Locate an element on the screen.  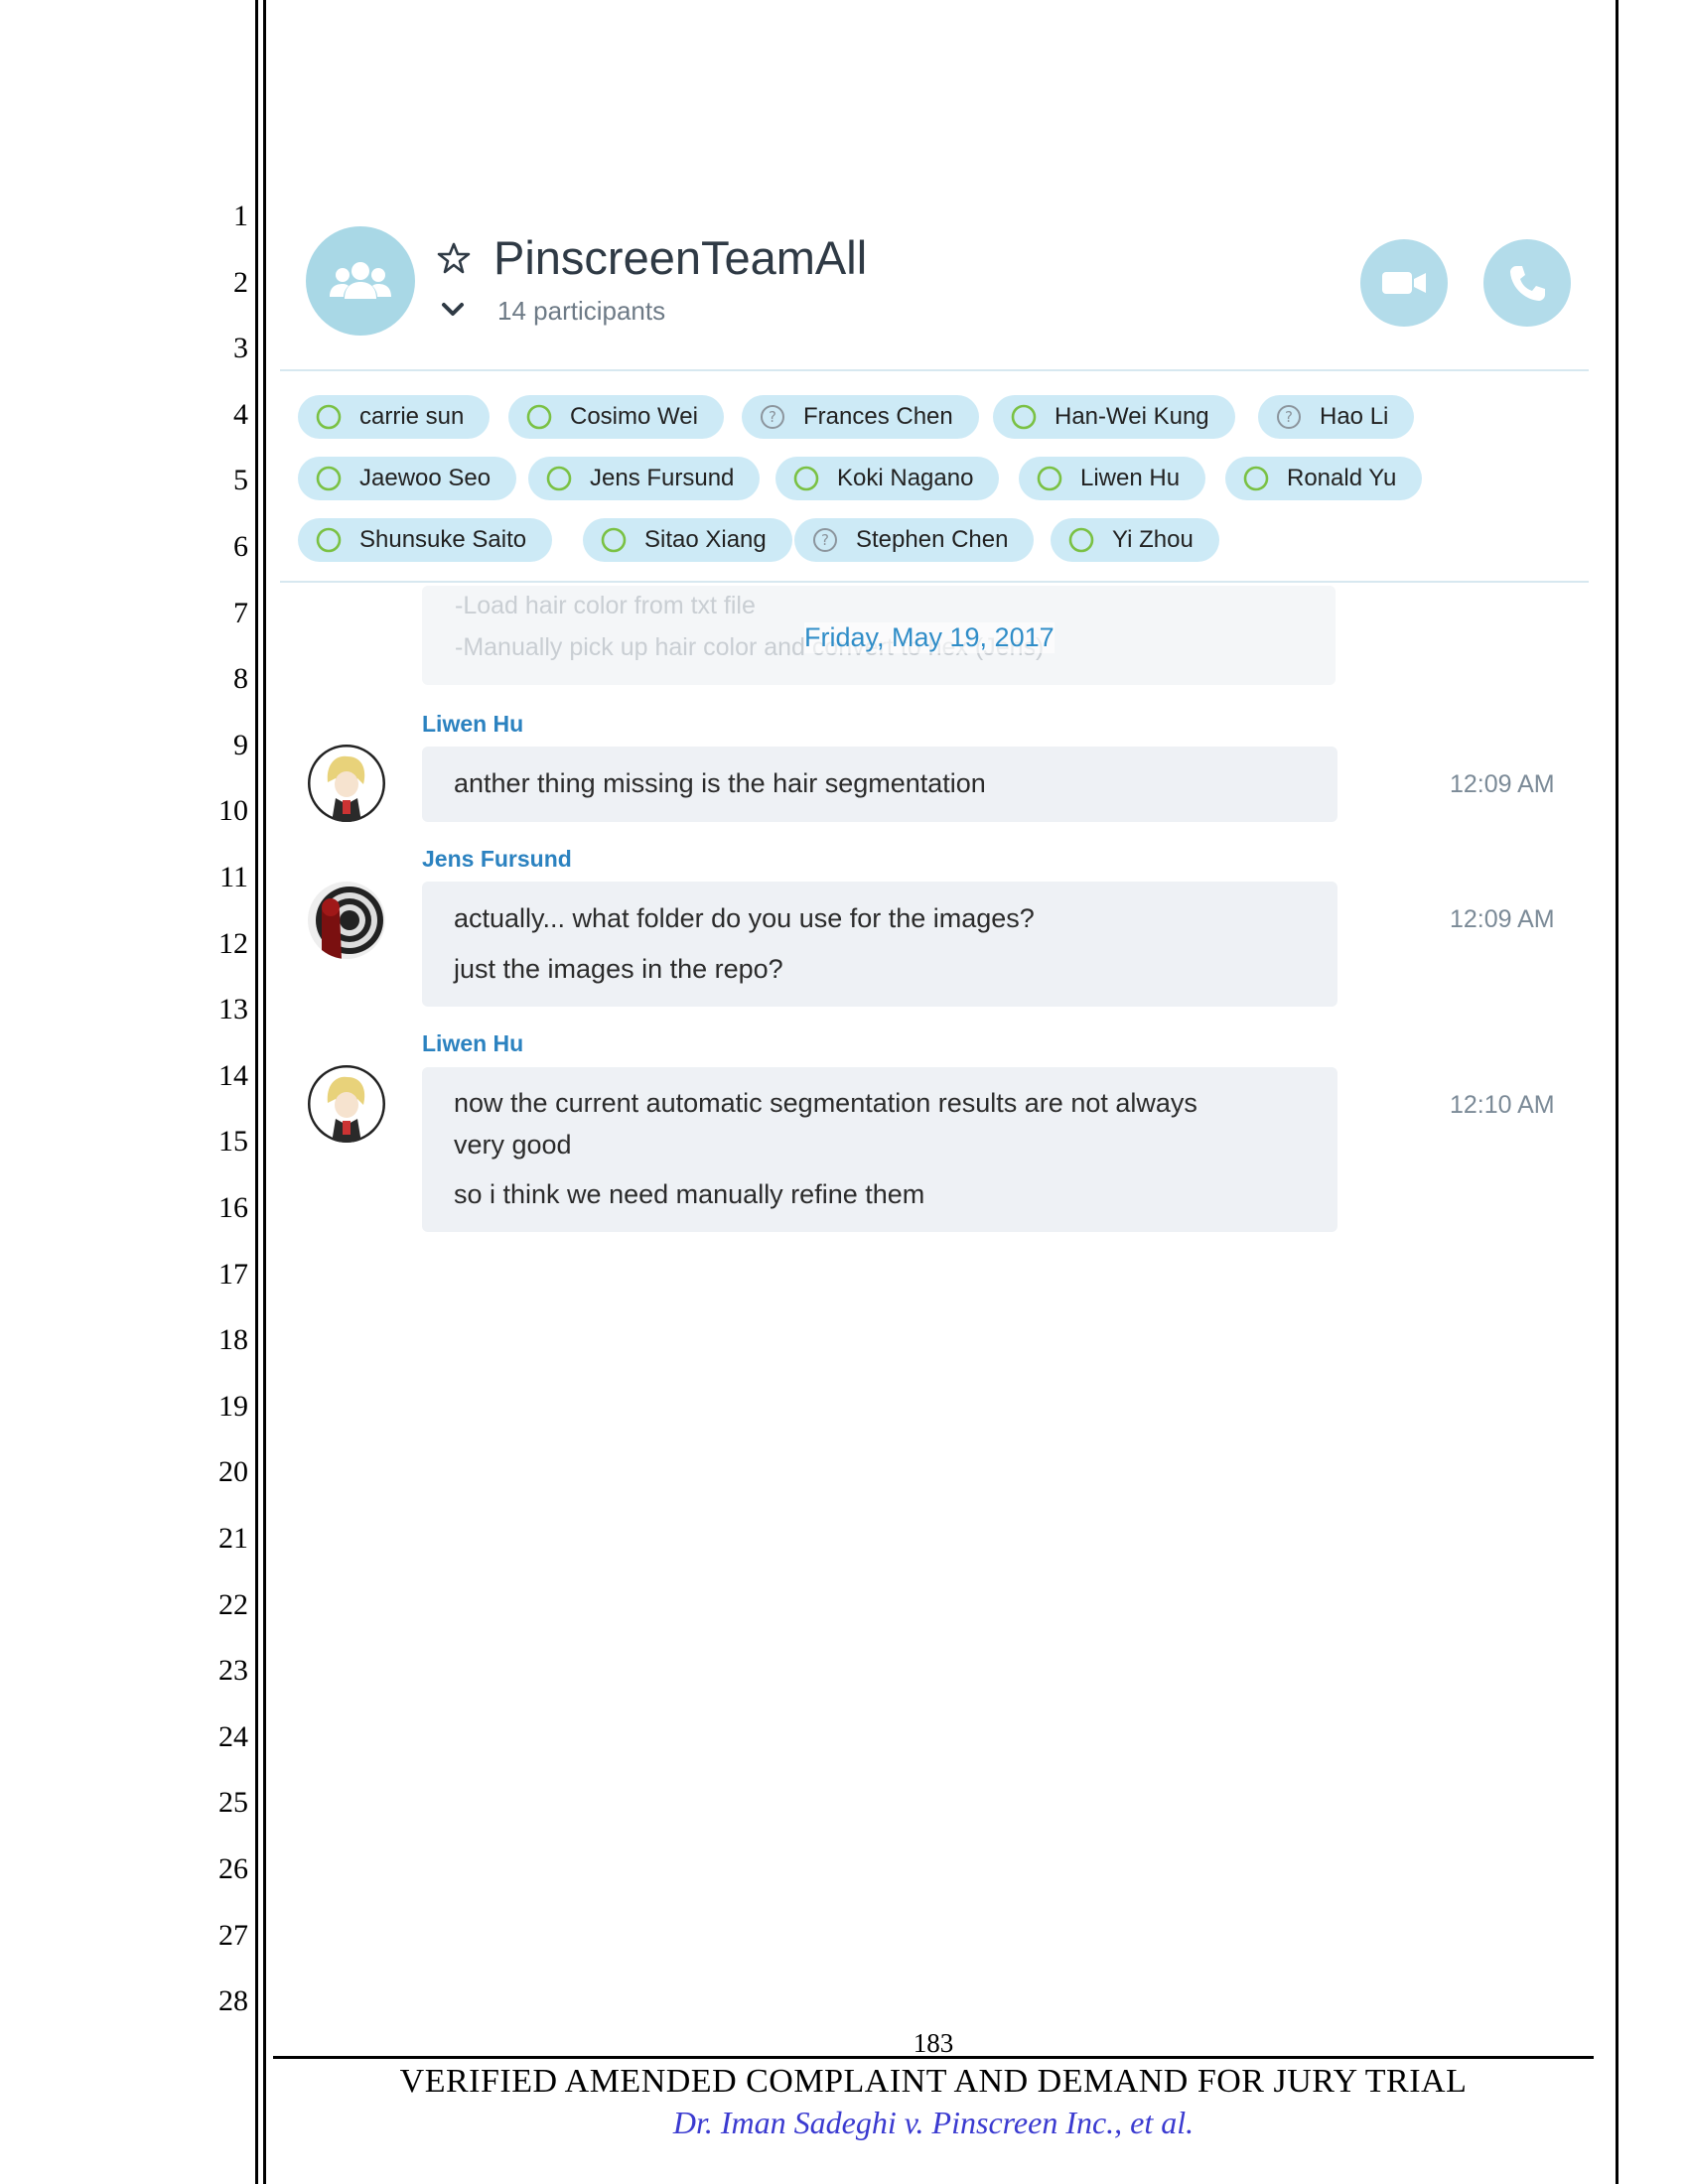
line-number: 18 is located at coordinates (233, 1340).